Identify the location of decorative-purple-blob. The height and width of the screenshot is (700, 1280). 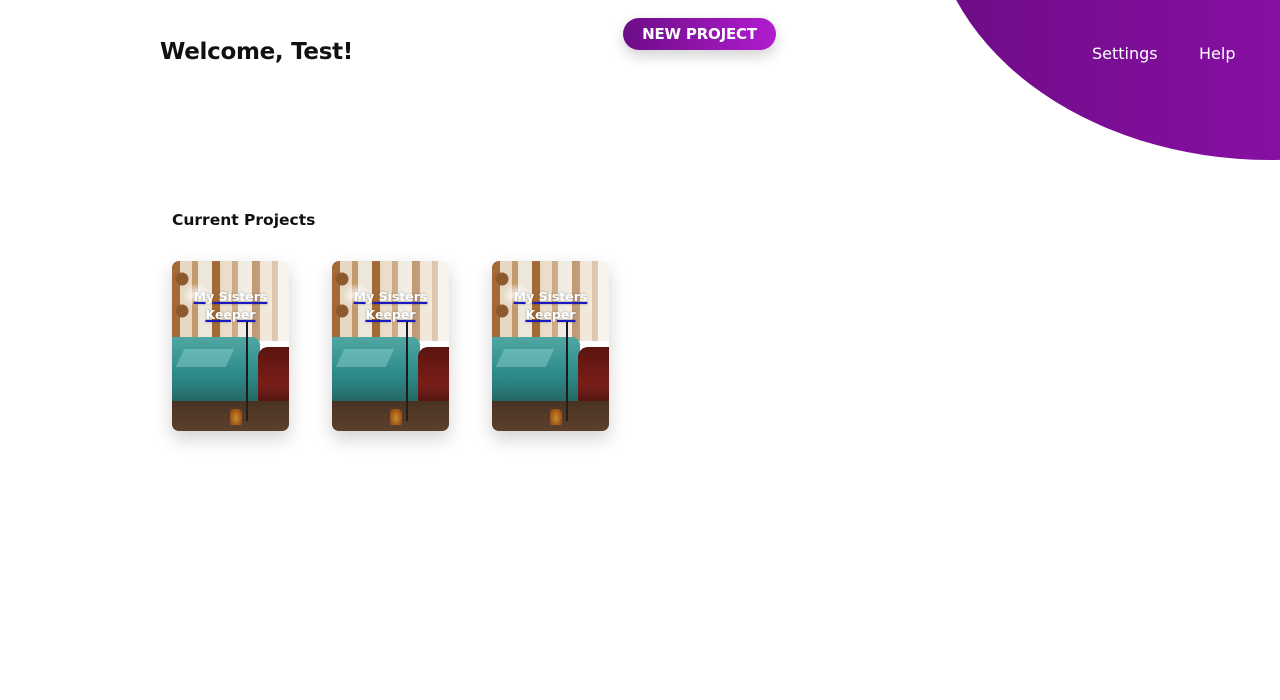
(1105, 80).